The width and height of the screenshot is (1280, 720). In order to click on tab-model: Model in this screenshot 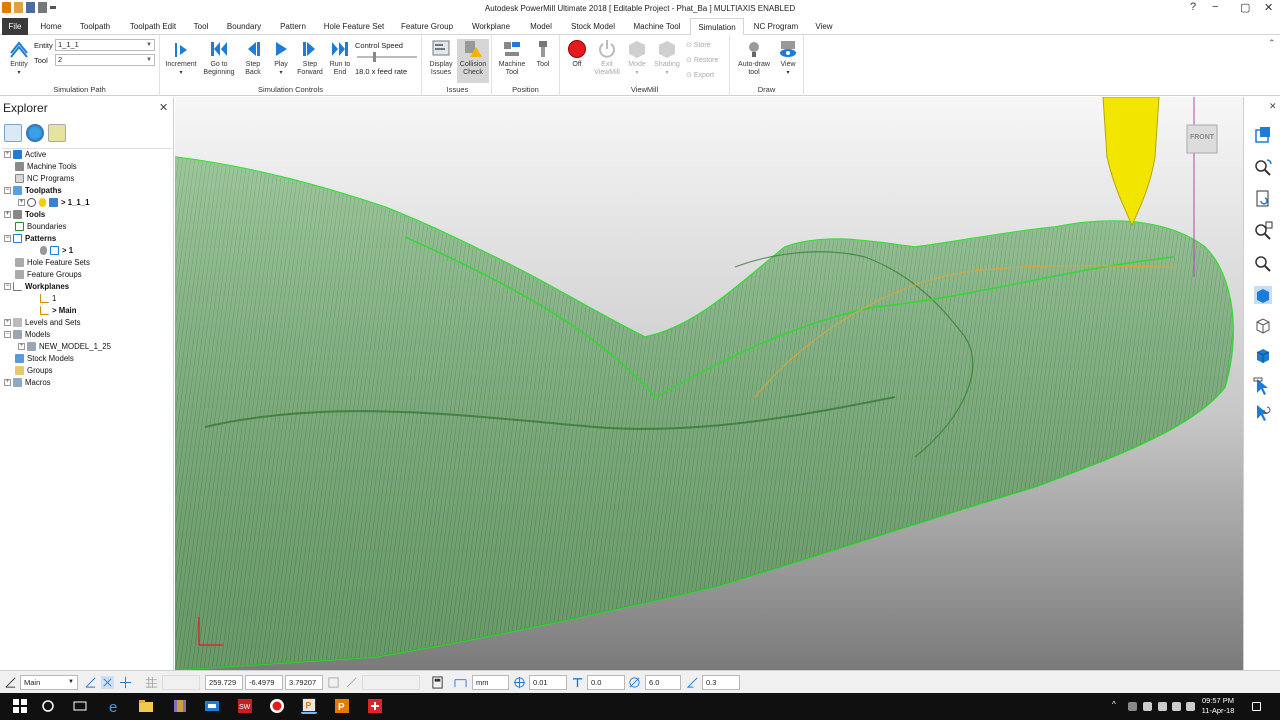, I will do `click(541, 26)`.